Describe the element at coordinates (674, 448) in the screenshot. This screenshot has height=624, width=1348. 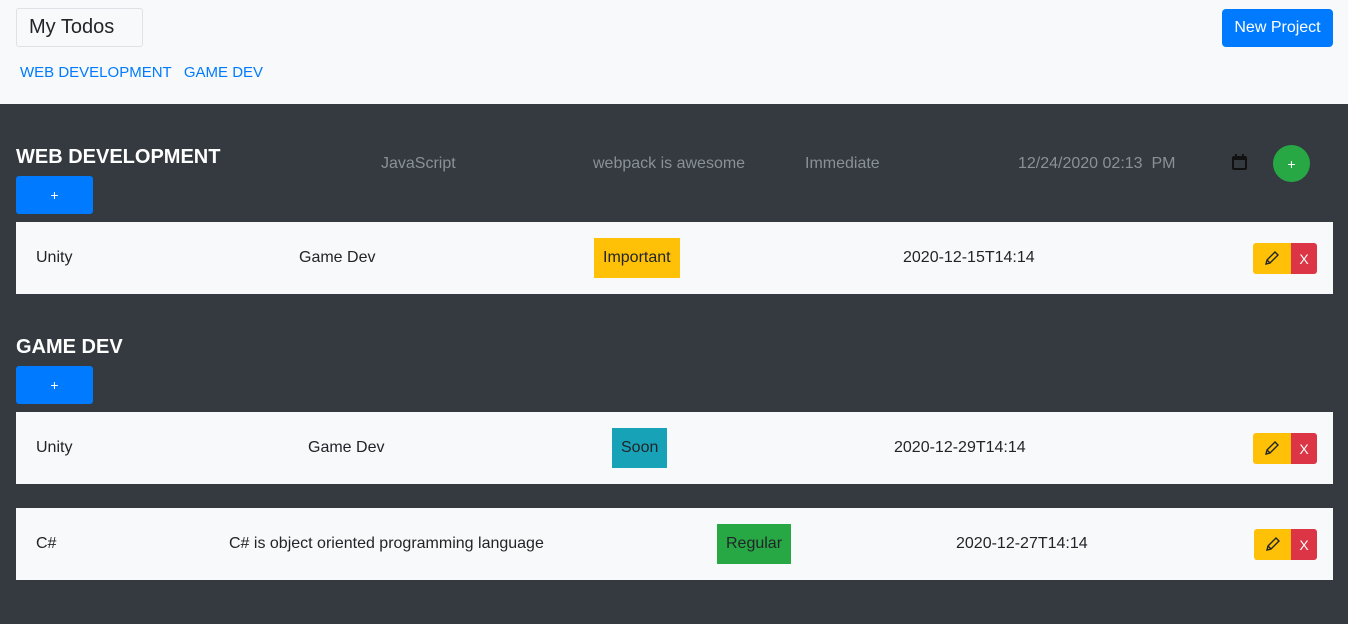
I see `todo-row: Unity Game Dev Soon 2020-12-29T14:14 X` at that location.